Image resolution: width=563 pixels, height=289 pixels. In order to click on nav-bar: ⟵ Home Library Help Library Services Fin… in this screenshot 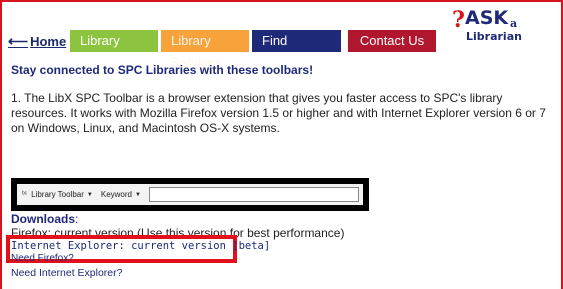, I will do `click(222, 50)`.